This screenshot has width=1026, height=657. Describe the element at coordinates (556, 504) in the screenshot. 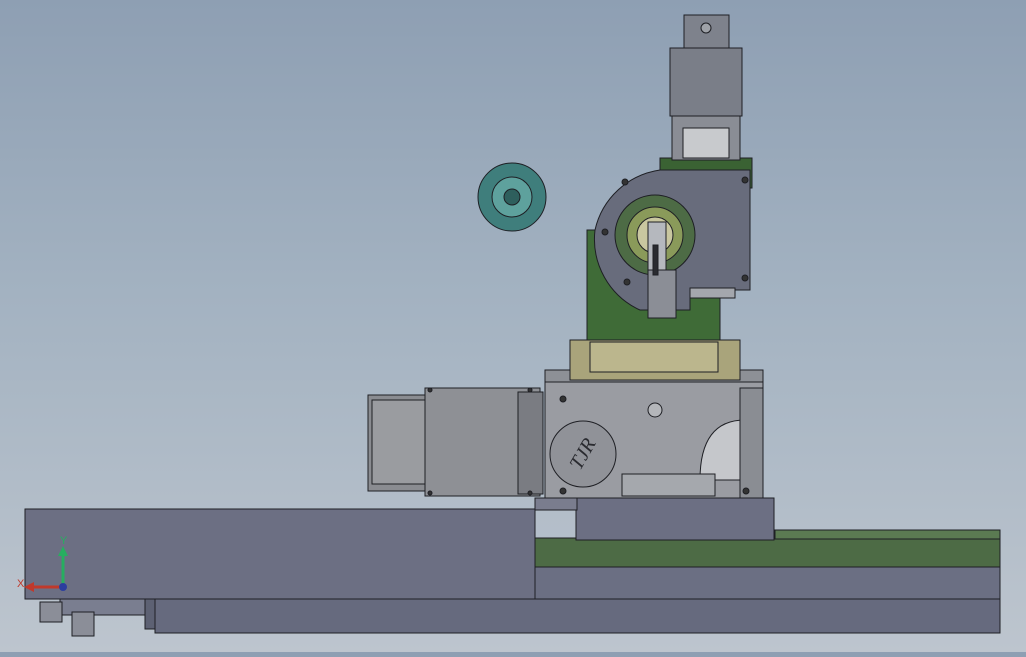

I see `carriage-tab` at that location.